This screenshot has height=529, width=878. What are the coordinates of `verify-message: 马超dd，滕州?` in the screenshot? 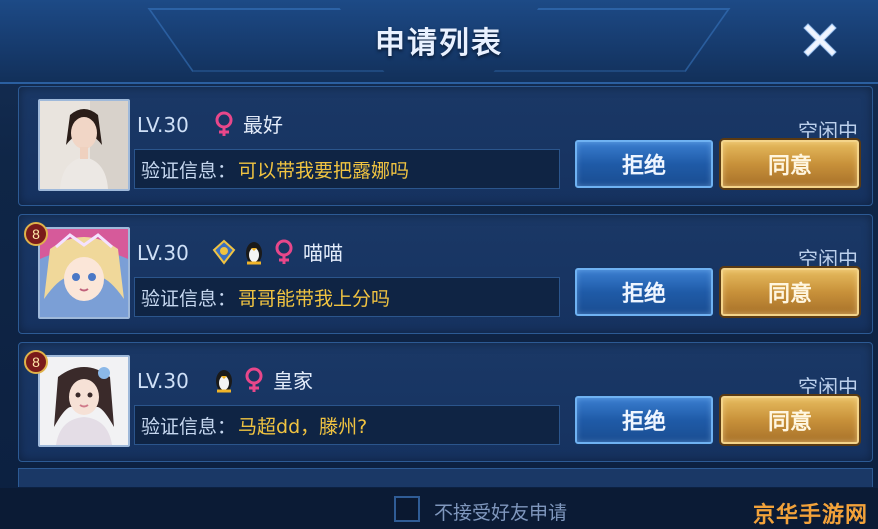 It's located at (303, 426).